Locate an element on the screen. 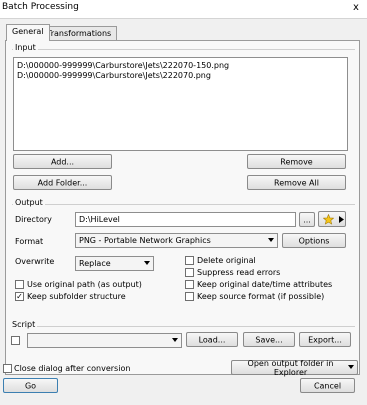 The image size is (367, 405). cancel-button-label: Cancel is located at coordinates (327, 385).